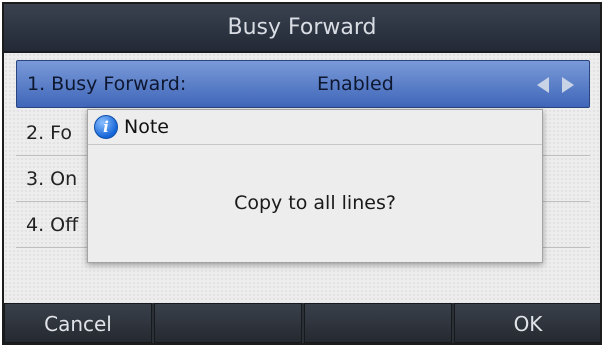 This screenshot has height=349, width=606. What do you see at coordinates (52, 179) in the screenshot?
I see `list-item-label: 3. On` at bounding box center [52, 179].